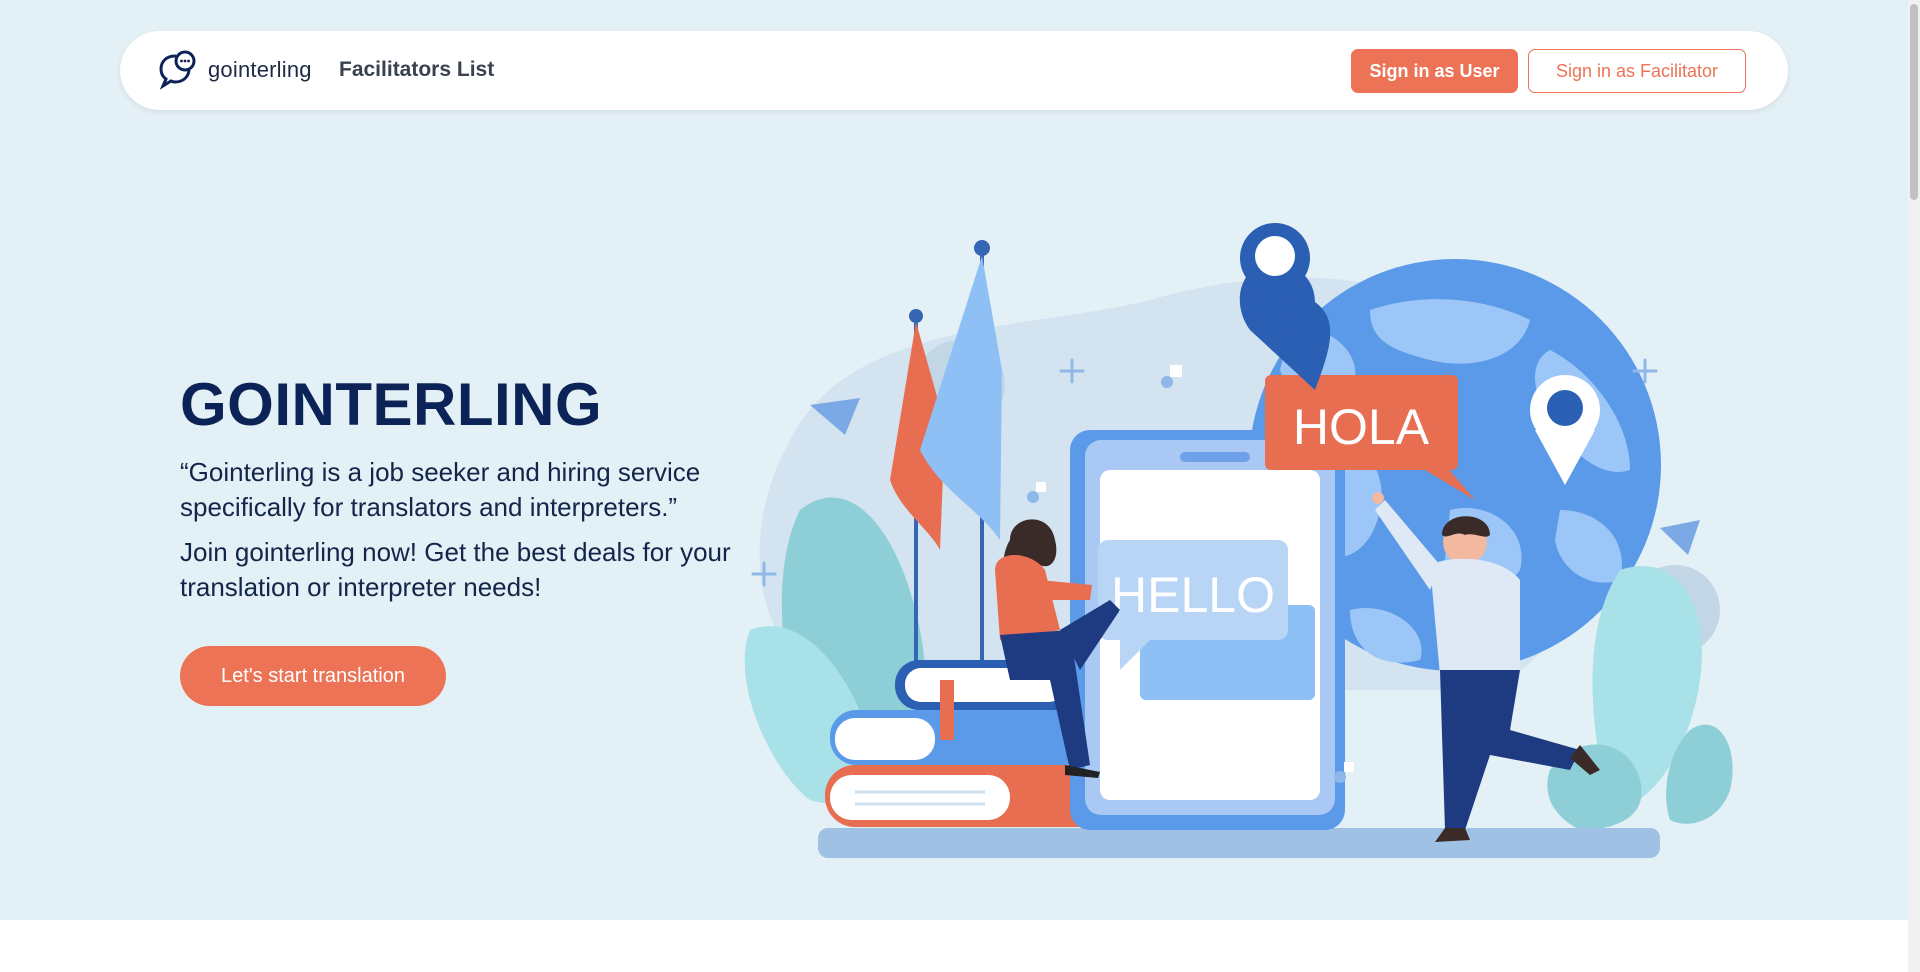  Describe the element at coordinates (1193, 595) in the screenshot. I see `hello-bubble-text: HELLO` at that location.